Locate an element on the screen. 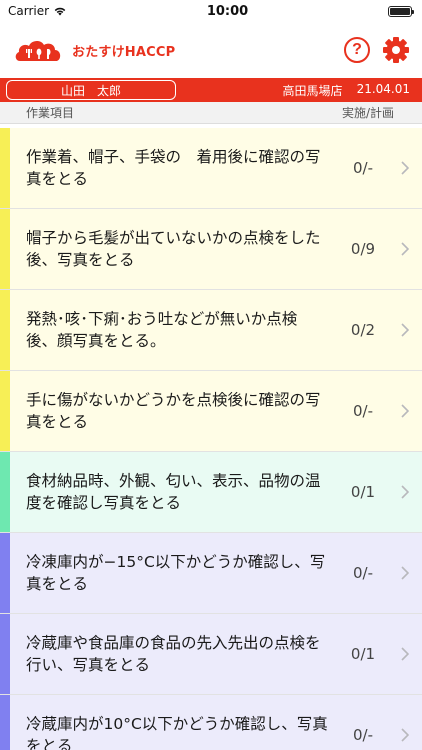 Image resolution: width=422 pixels, height=750 pixels. carrier-label: Carrier is located at coordinates (29, 11).